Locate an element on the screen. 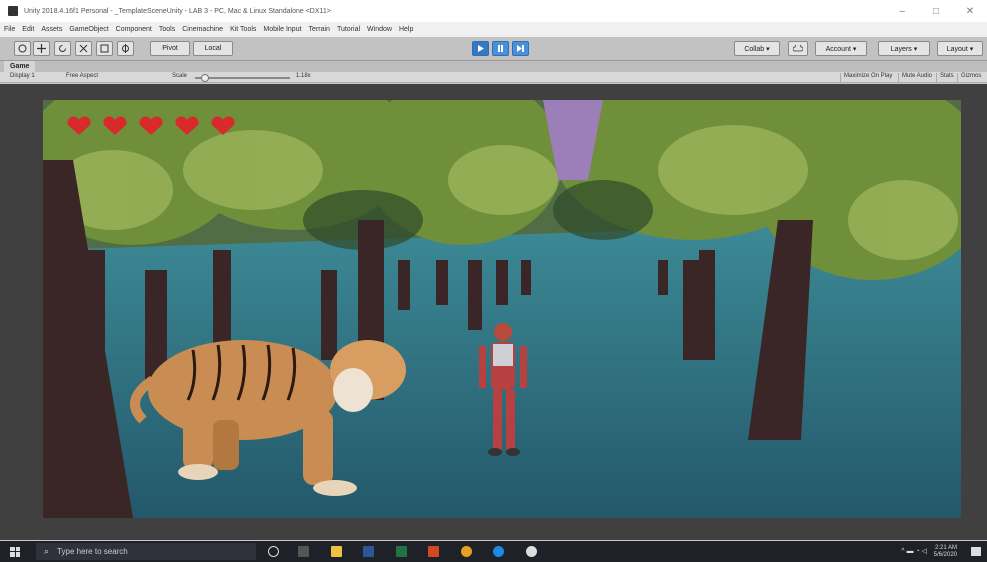 This screenshot has width=987, height=562. stats-toggle: Stats is located at coordinates (946, 77).